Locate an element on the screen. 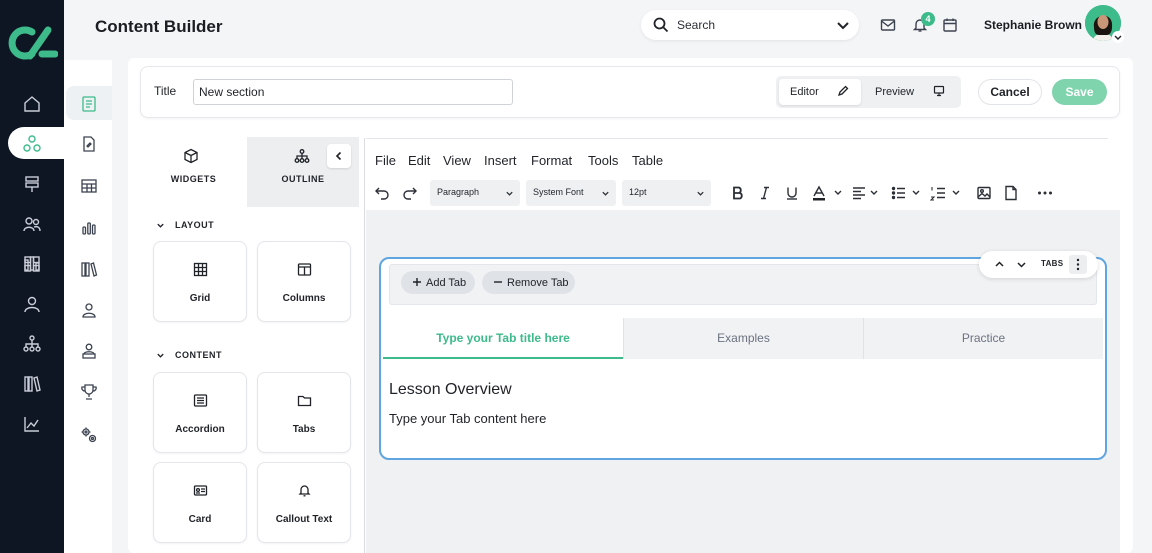  cancel-button: Cancel is located at coordinates (1010, 92).